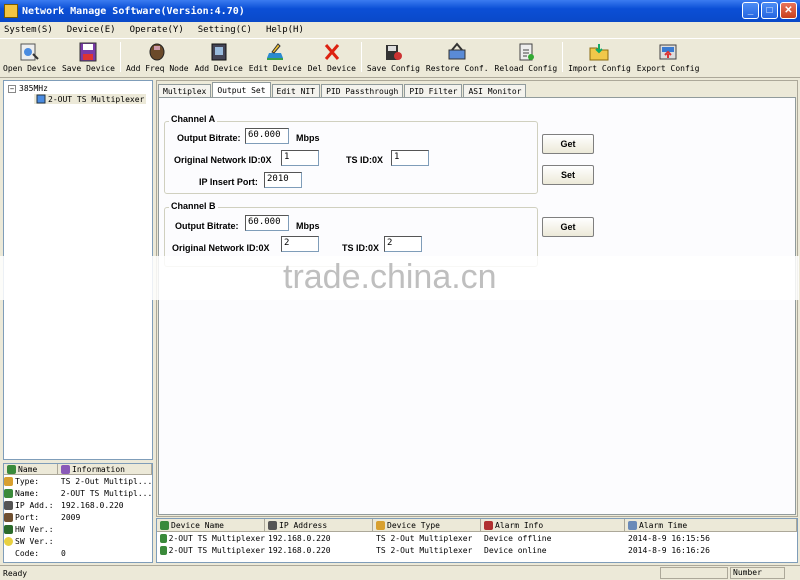 The image size is (800, 580). Describe the element at coordinates (308, 138) in the screenshot. I see `channel-a-bitrate-unit: Mbps` at that location.